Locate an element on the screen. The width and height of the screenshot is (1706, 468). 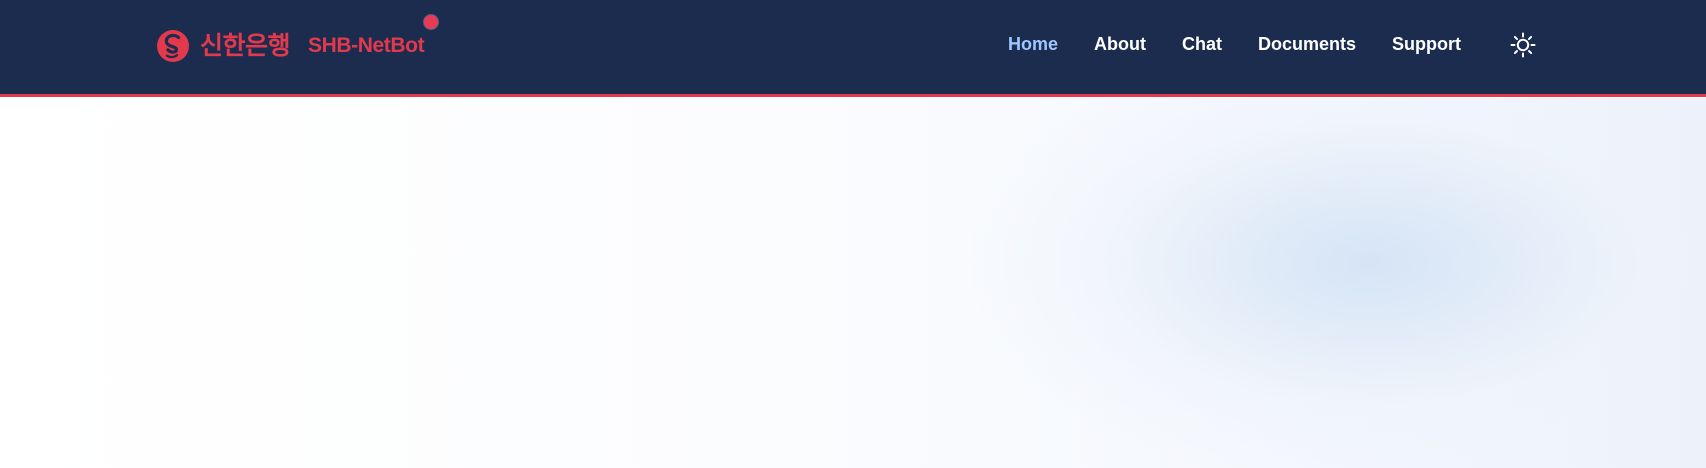
app-name: SHB-NetBot is located at coordinates (366, 45).